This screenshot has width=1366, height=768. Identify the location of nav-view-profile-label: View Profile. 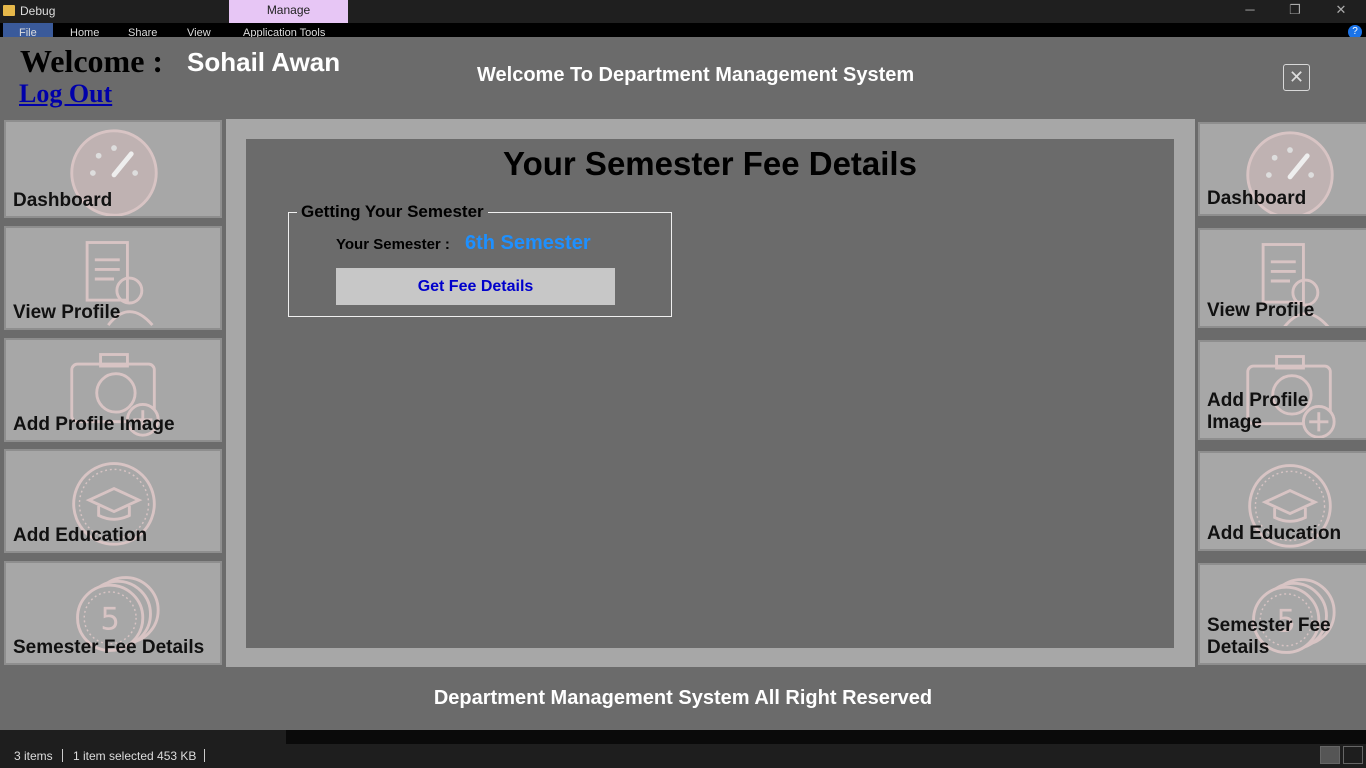
(67, 312).